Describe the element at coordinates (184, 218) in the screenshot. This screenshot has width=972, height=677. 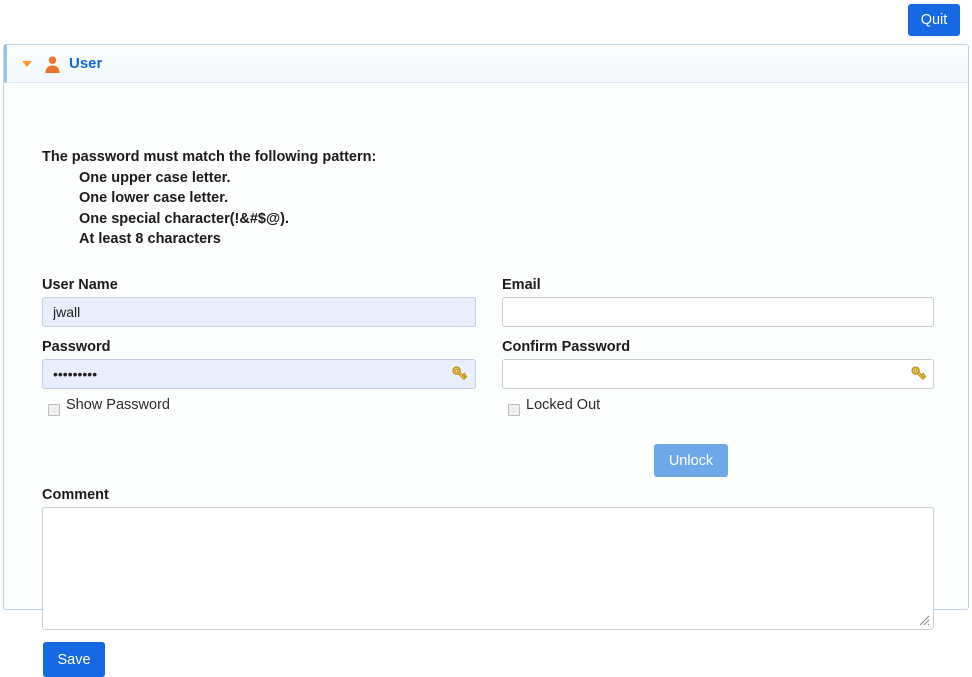
I see `password-rule-item: One special character(!&#$@).` at that location.